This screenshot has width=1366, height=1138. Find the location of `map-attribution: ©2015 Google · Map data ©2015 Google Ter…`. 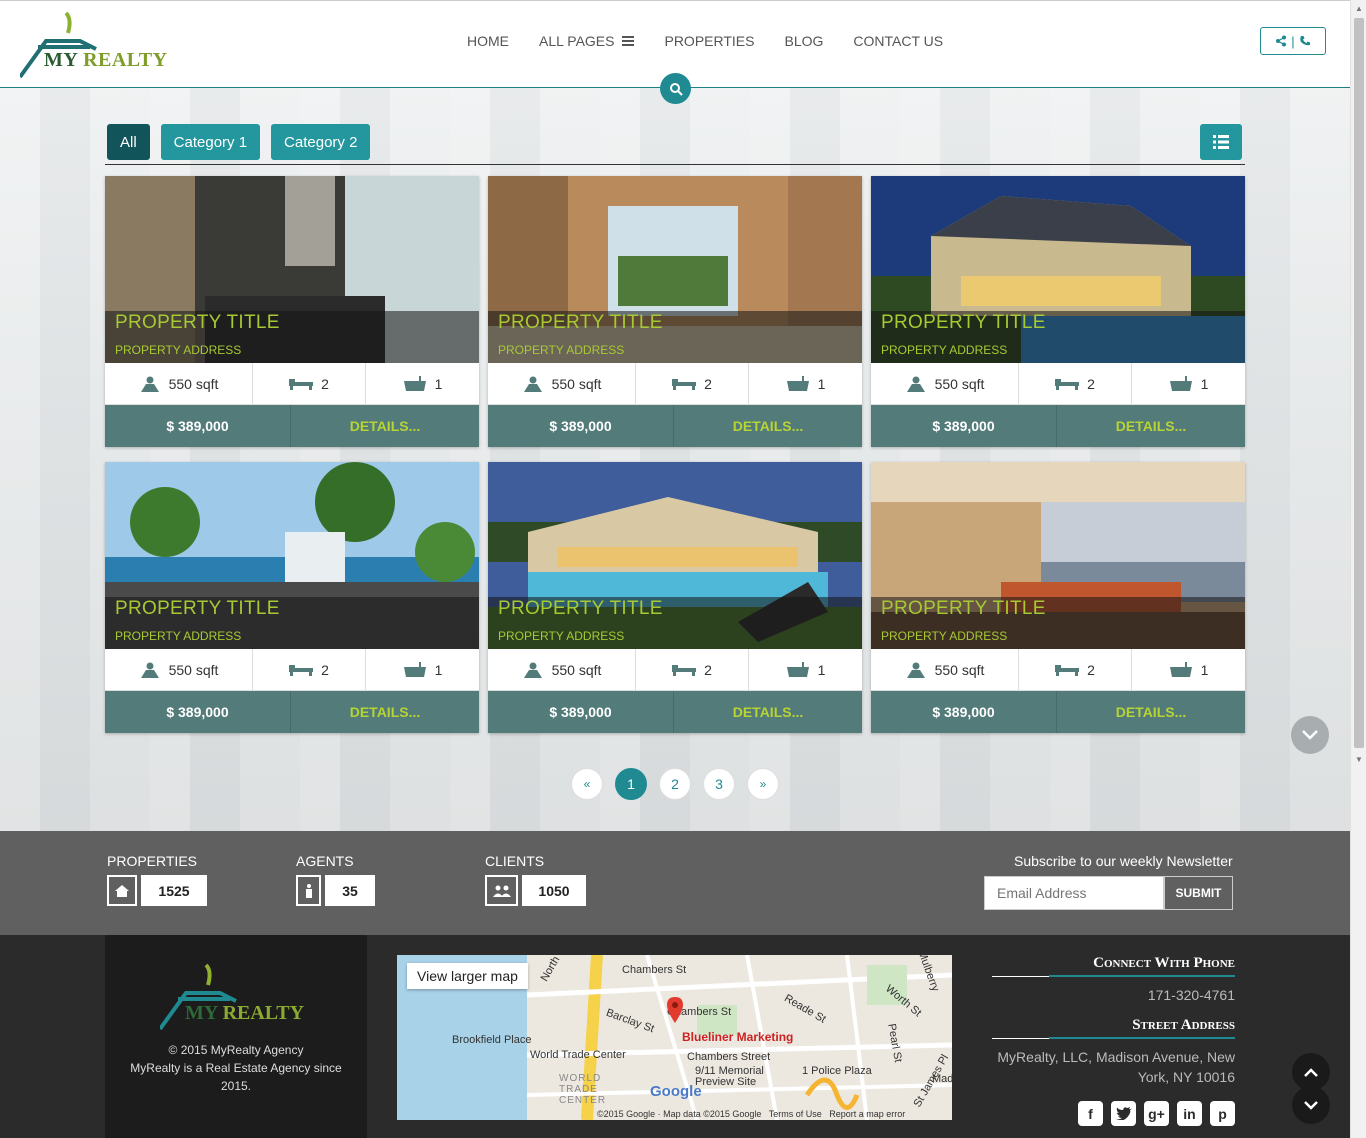

map-attribution: ©2015 Google · Map data ©2015 Google Ter… is located at coordinates (751, 1114).